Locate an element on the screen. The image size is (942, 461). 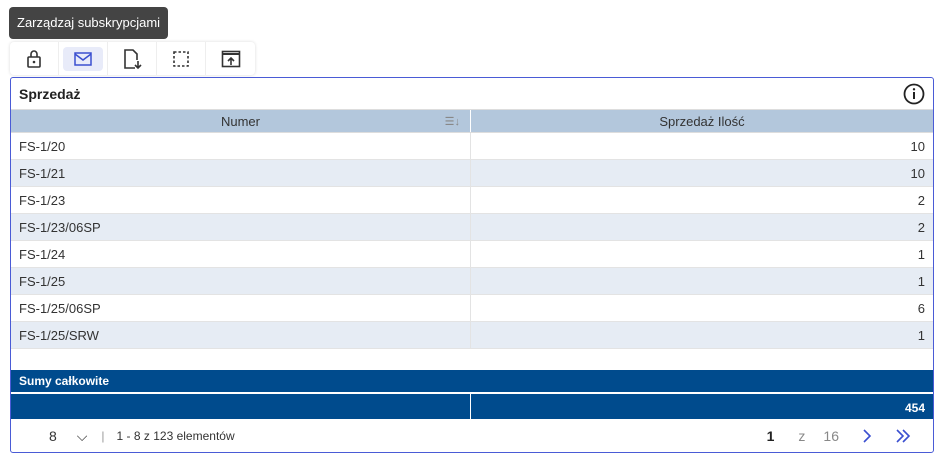
total-pages: 16 is located at coordinates (831, 436).